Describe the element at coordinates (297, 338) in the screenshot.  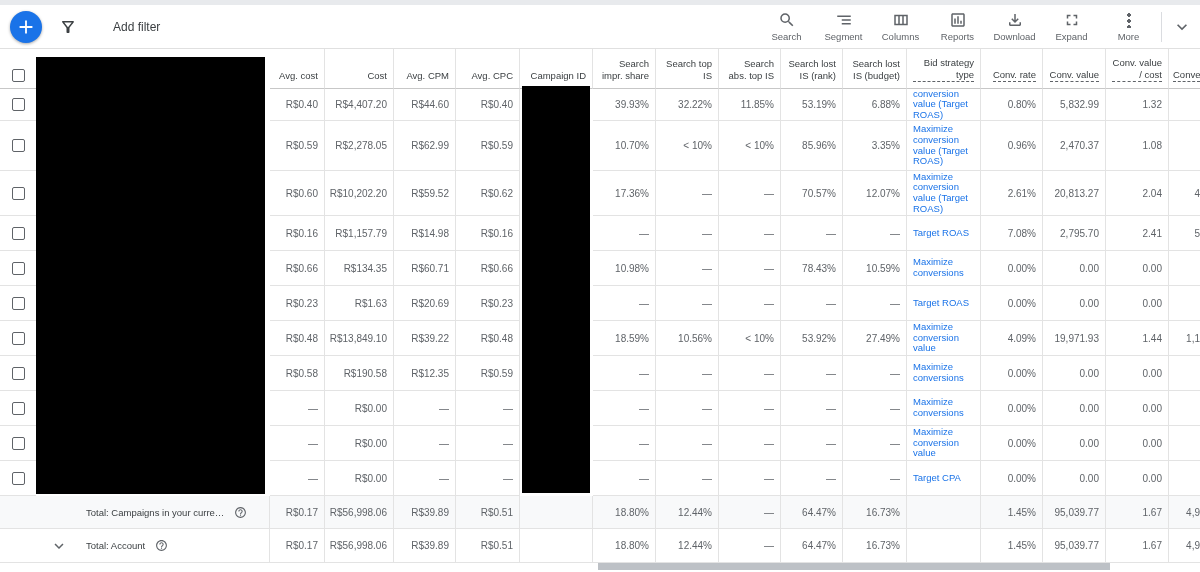
I see `table-cell: R$0.48` at that location.